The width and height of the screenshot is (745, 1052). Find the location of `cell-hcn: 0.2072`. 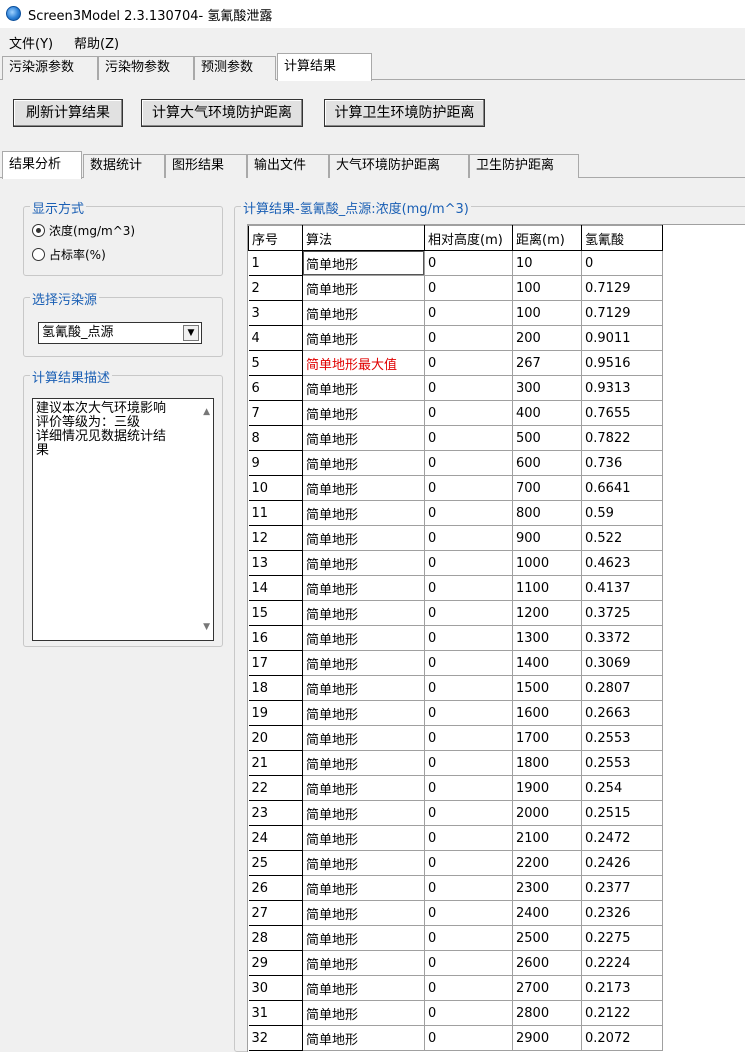

cell-hcn: 0.2072 is located at coordinates (622, 1038).